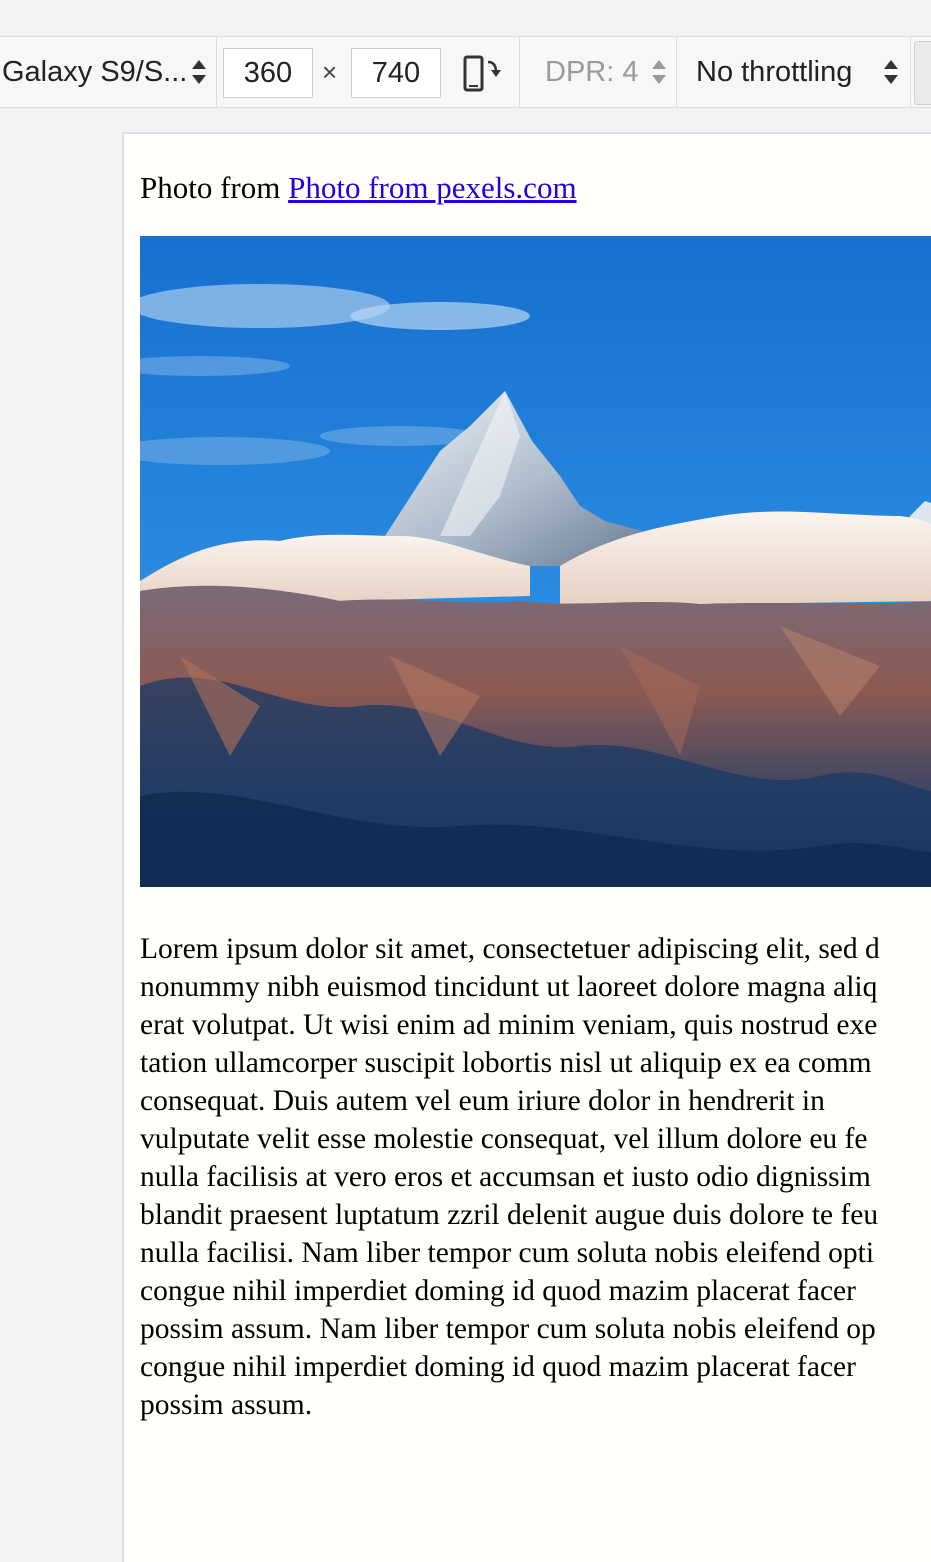  Describe the element at coordinates (268, 73) in the screenshot. I see `width-input: 360` at that location.